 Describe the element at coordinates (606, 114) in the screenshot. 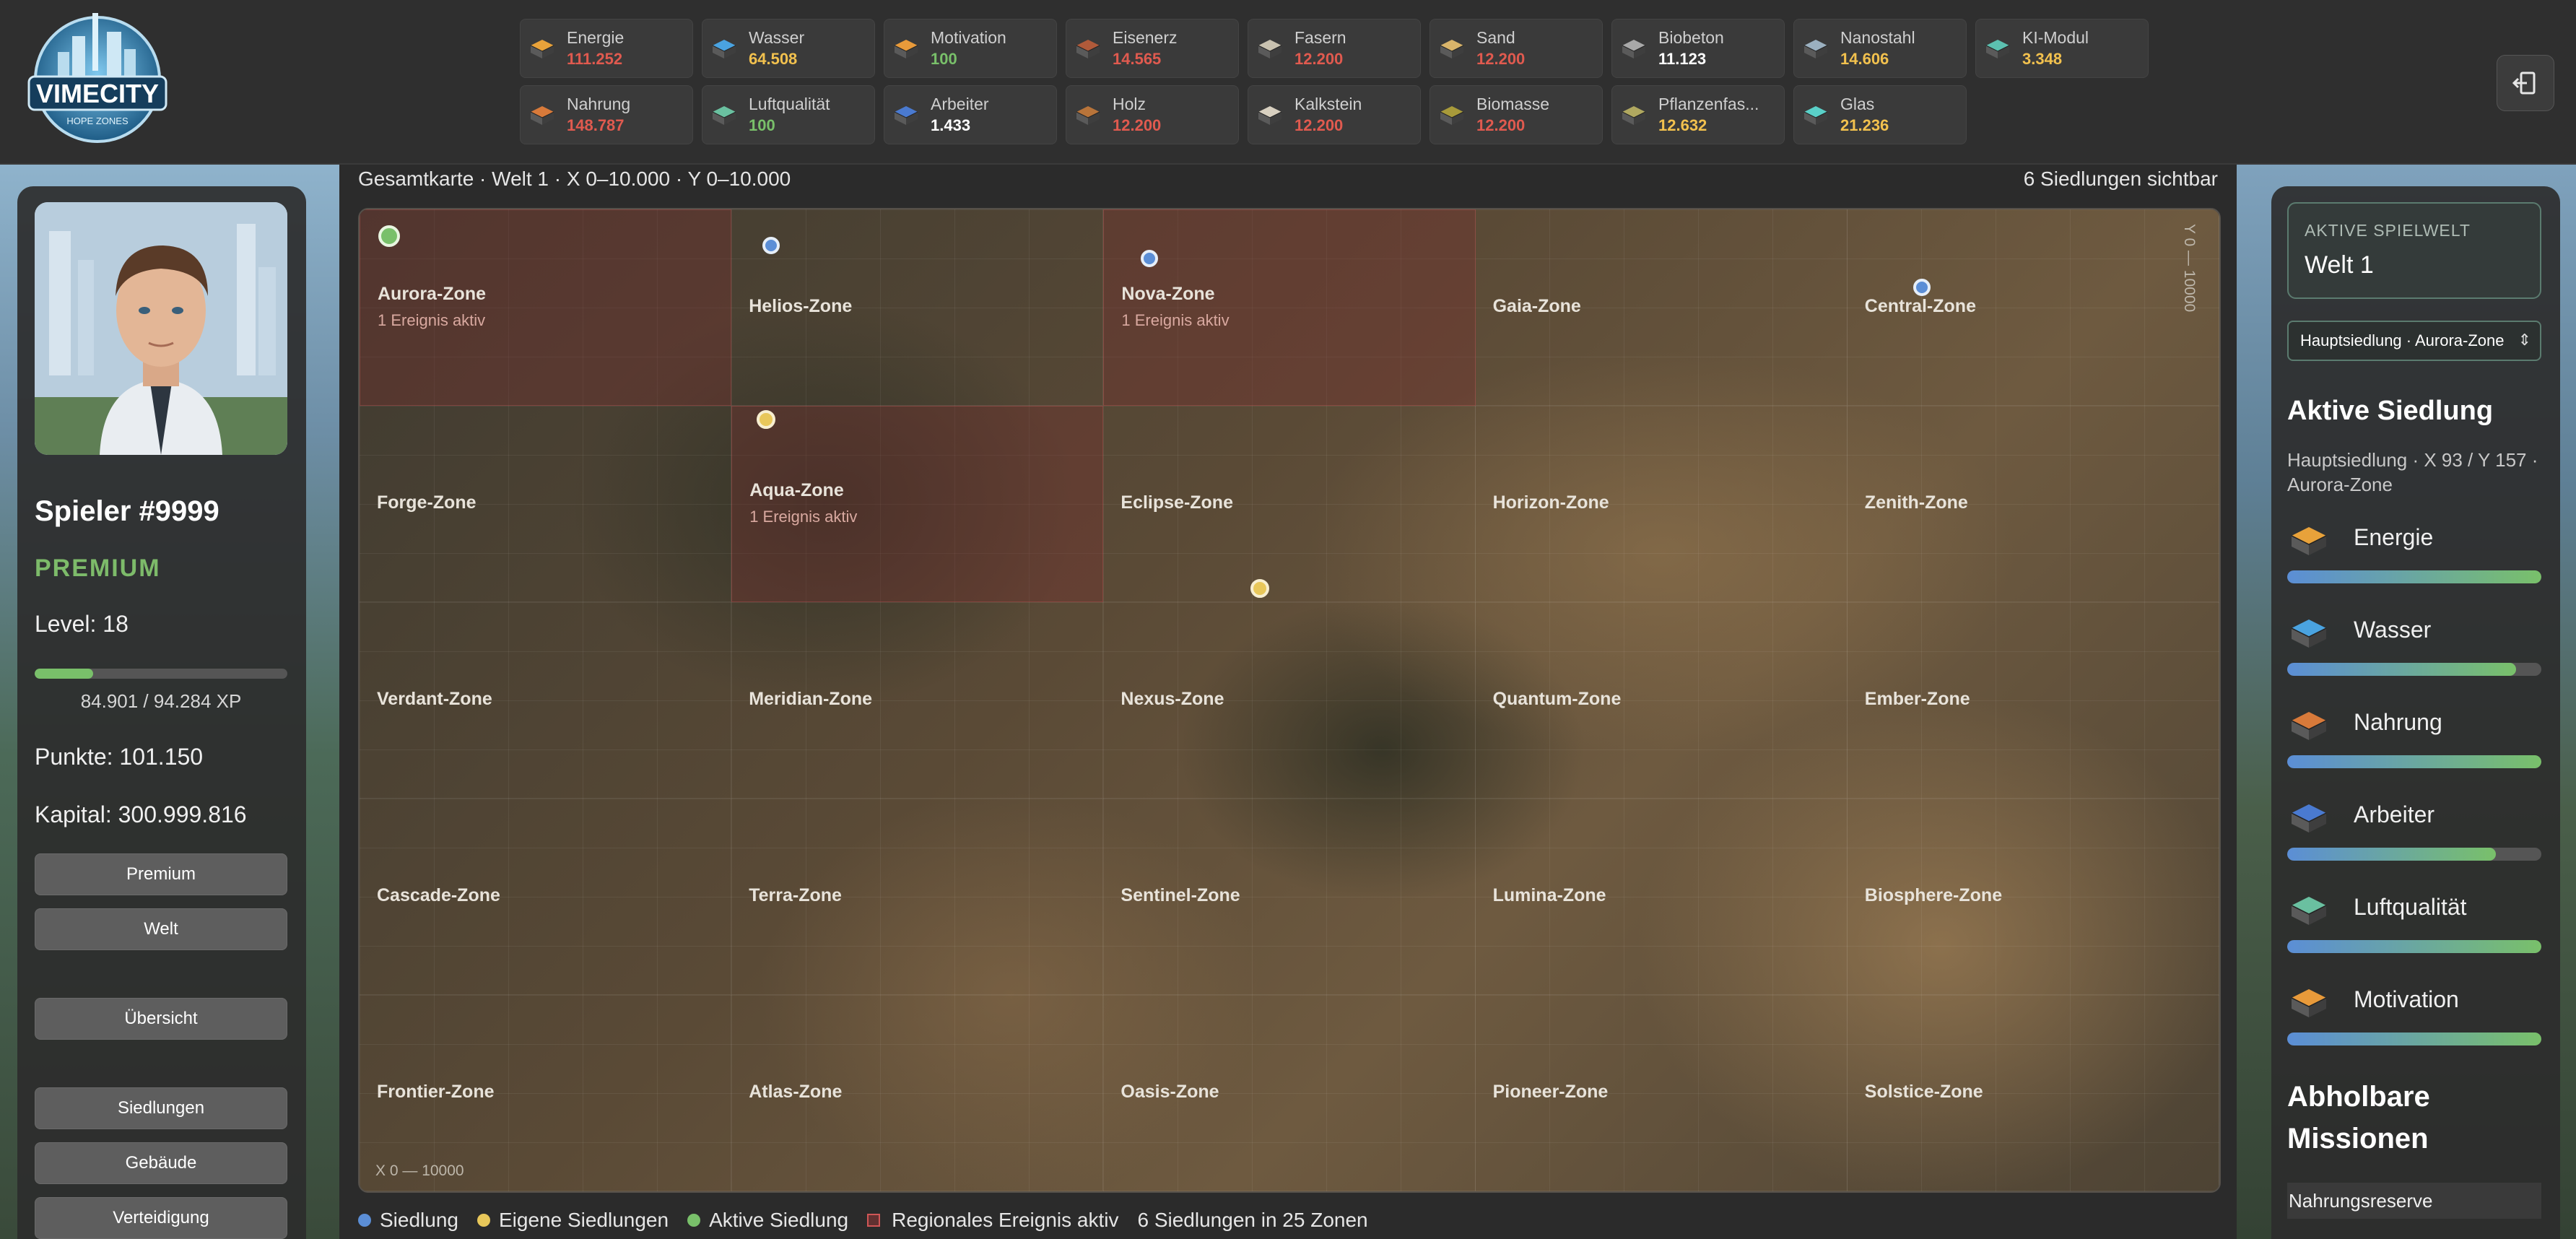

I see `resource-food: Nahrung 148.787` at that location.